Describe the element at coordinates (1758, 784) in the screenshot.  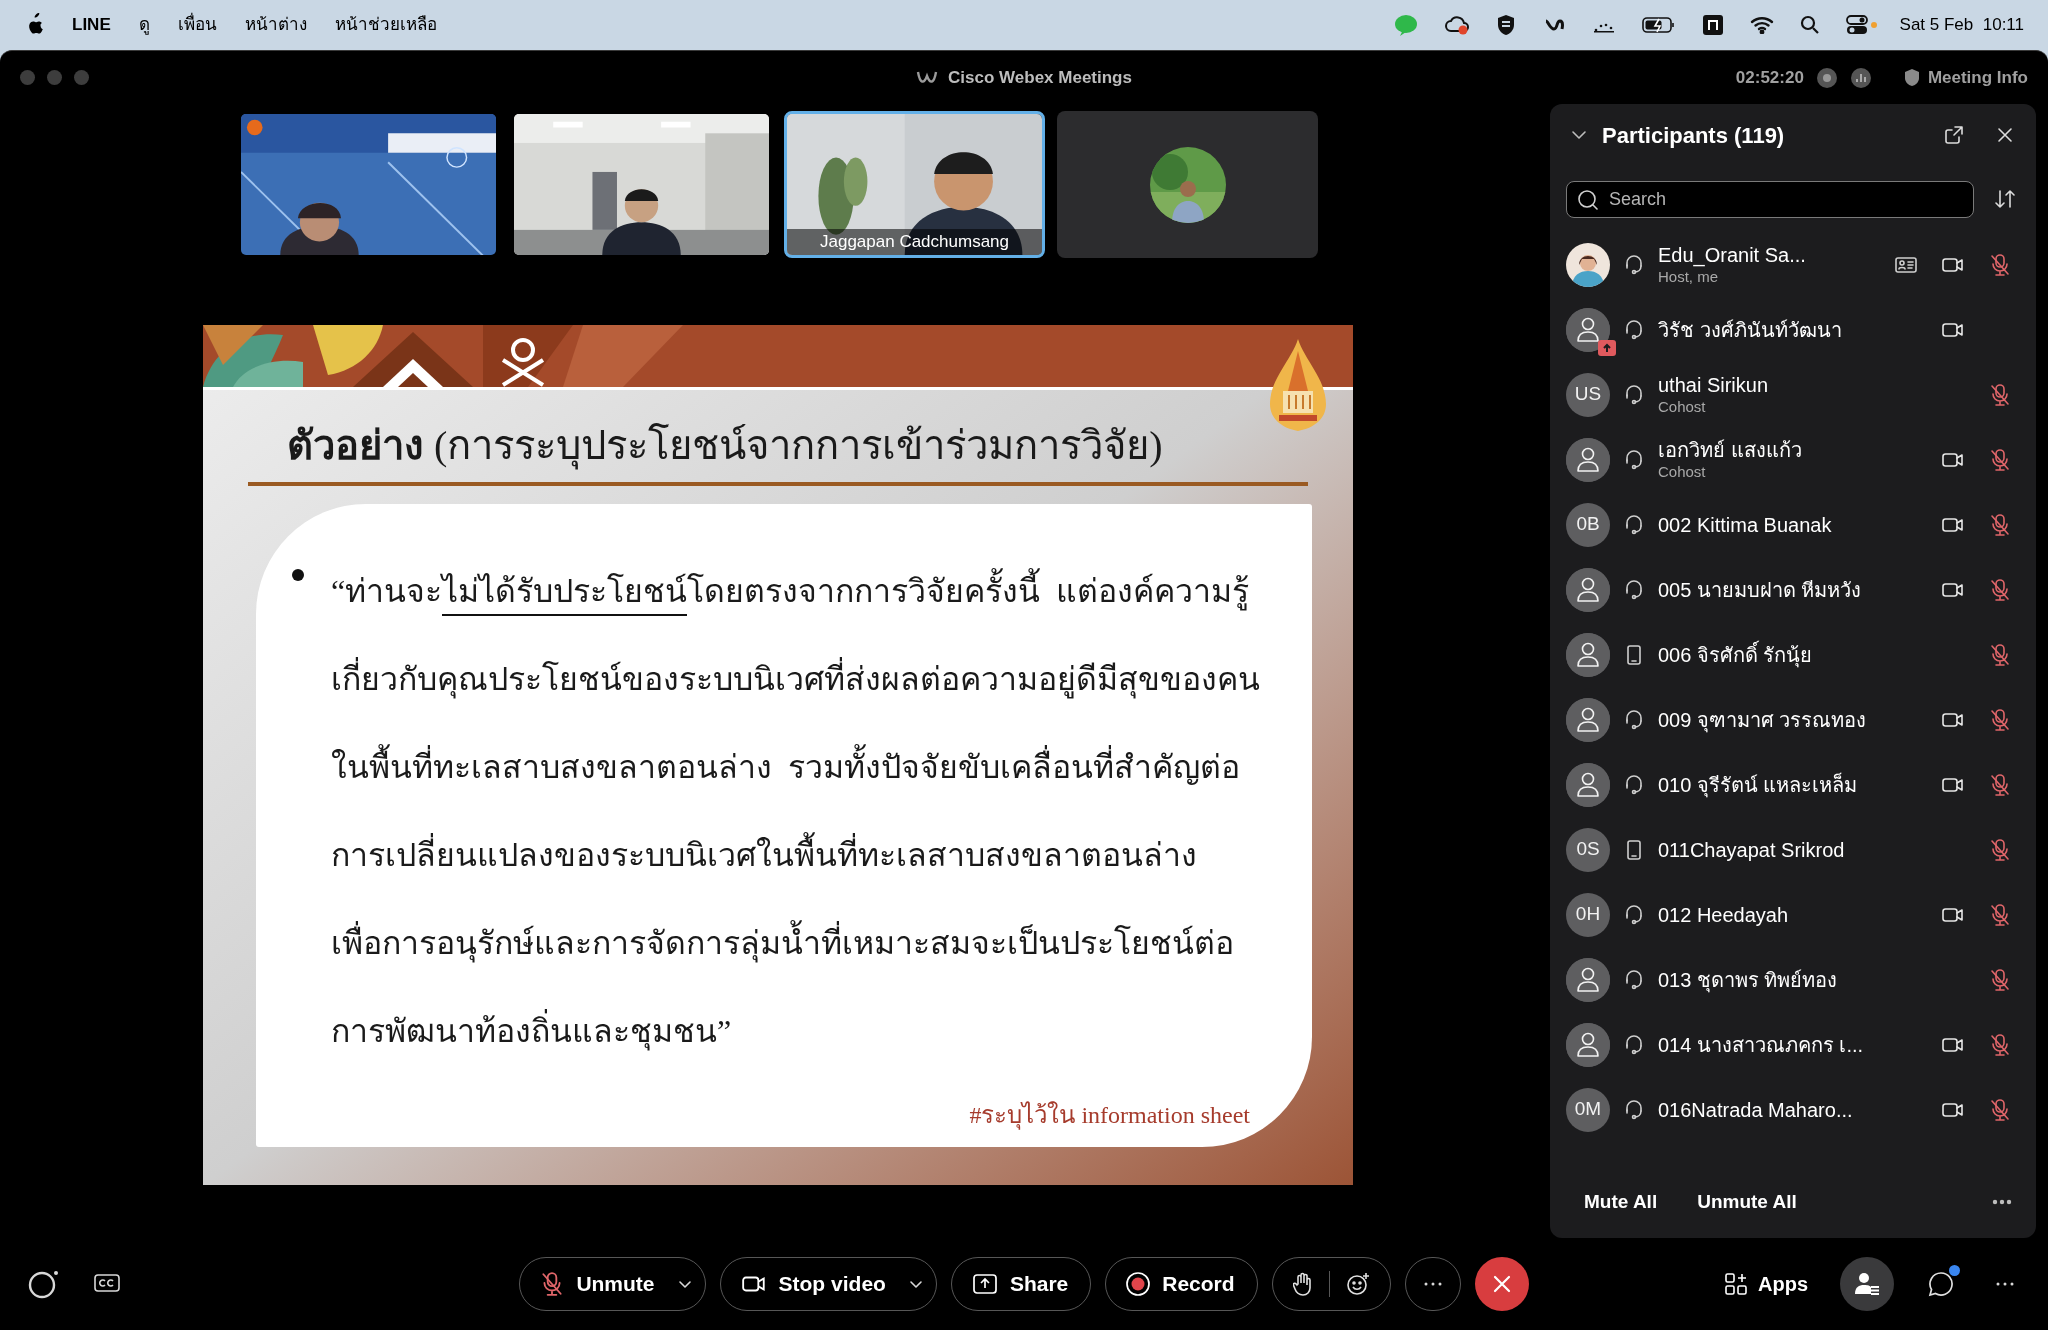
I see `participant-name: 010 จุรีรัตน์ แหละเหล็ม` at that location.